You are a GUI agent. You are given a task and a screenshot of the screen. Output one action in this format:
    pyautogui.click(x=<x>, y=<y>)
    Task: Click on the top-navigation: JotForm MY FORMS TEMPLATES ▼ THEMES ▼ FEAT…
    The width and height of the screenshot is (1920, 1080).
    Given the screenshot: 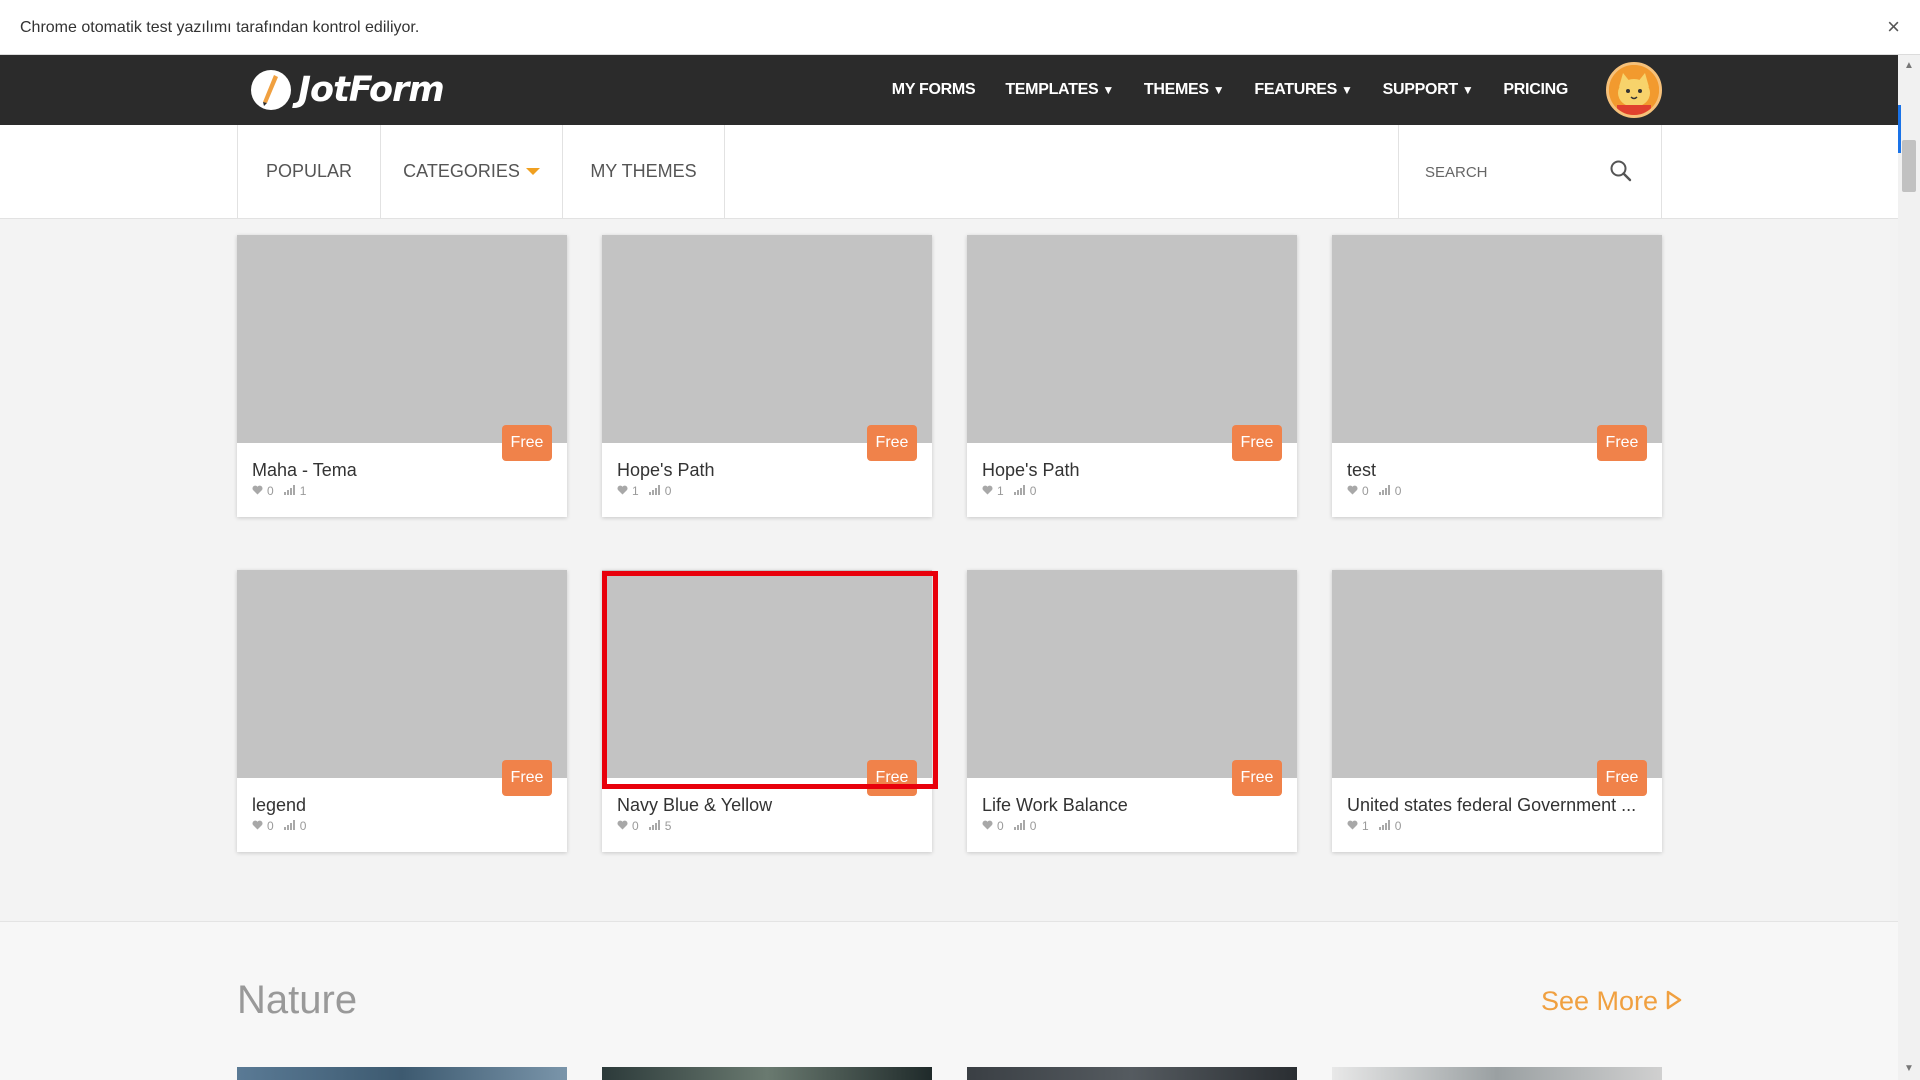 What is the action you would take?
    pyautogui.click(x=949, y=90)
    